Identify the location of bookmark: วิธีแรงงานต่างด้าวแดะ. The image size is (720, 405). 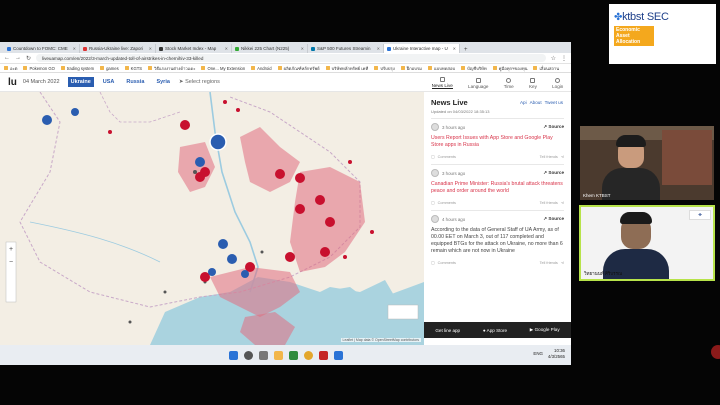
(171, 68).